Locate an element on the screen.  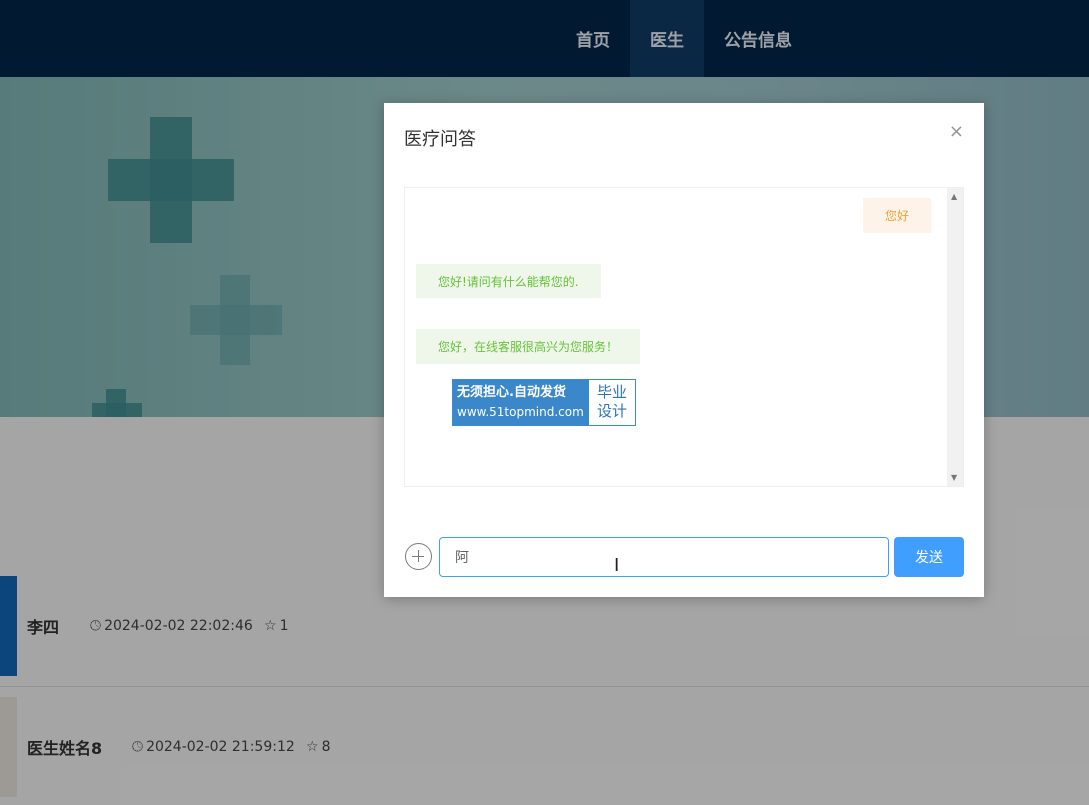
text-cursor-icon: I is located at coordinates (617, 565).